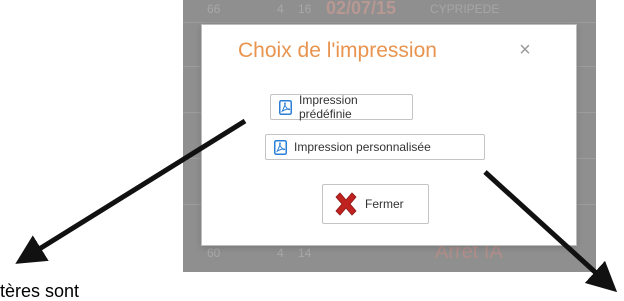  Describe the element at coordinates (40, 291) in the screenshot. I see `caption-text: tères sont` at that location.